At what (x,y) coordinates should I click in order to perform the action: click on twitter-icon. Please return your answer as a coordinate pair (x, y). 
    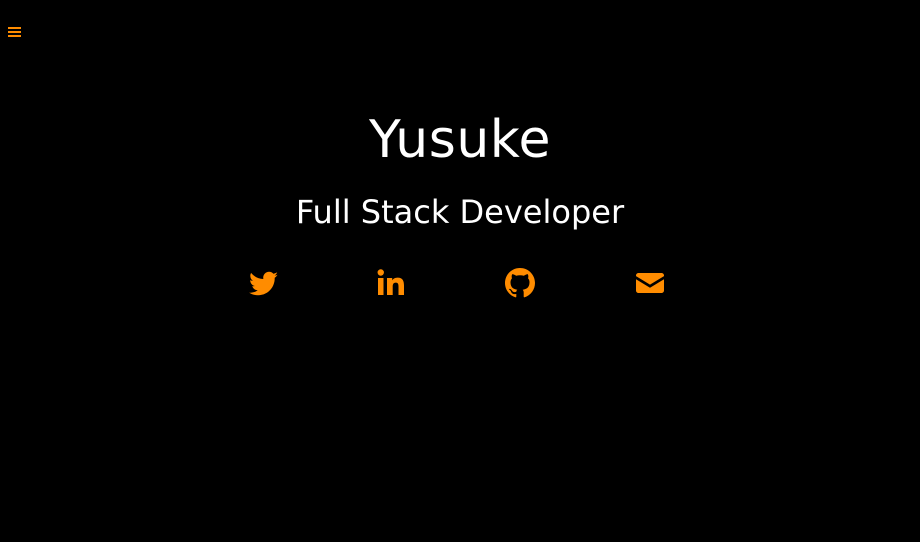
    Looking at the image, I should click on (263, 283).